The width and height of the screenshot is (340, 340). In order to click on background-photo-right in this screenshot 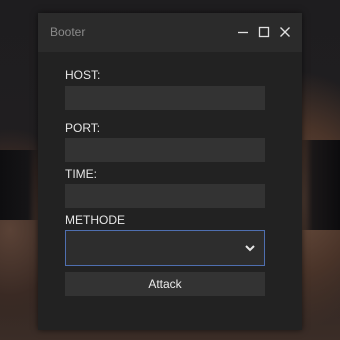, I will do `click(319, 185)`.